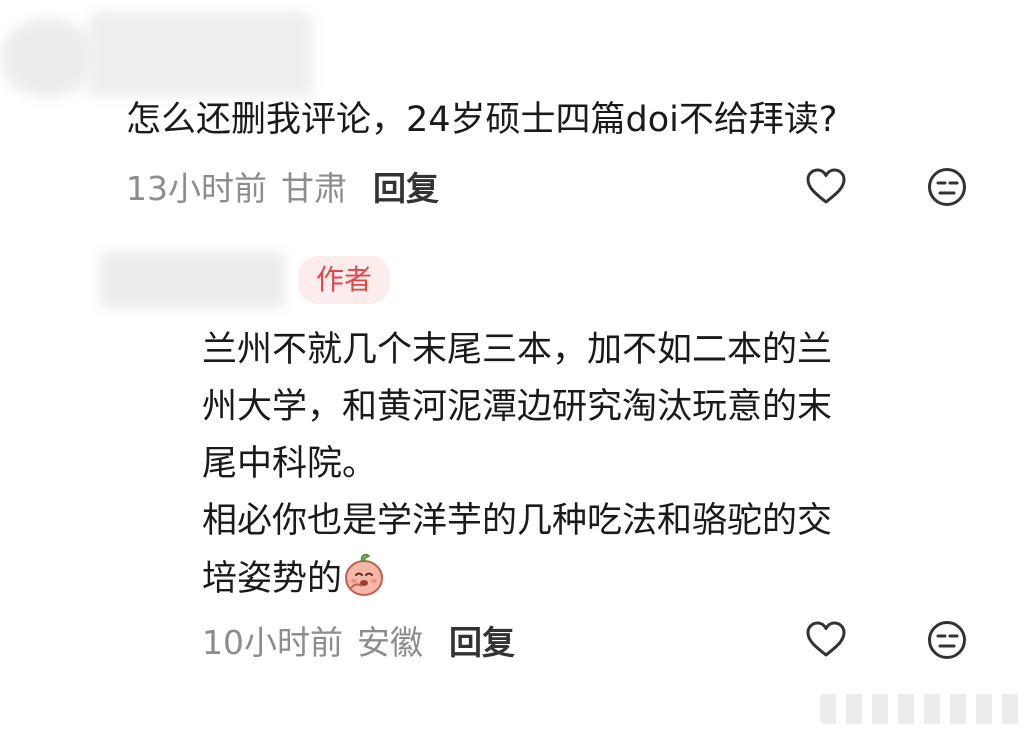 The width and height of the screenshot is (1032, 732). Describe the element at coordinates (592, 579) in the screenshot. I see `reply-line-last: 培姿势的` at that location.